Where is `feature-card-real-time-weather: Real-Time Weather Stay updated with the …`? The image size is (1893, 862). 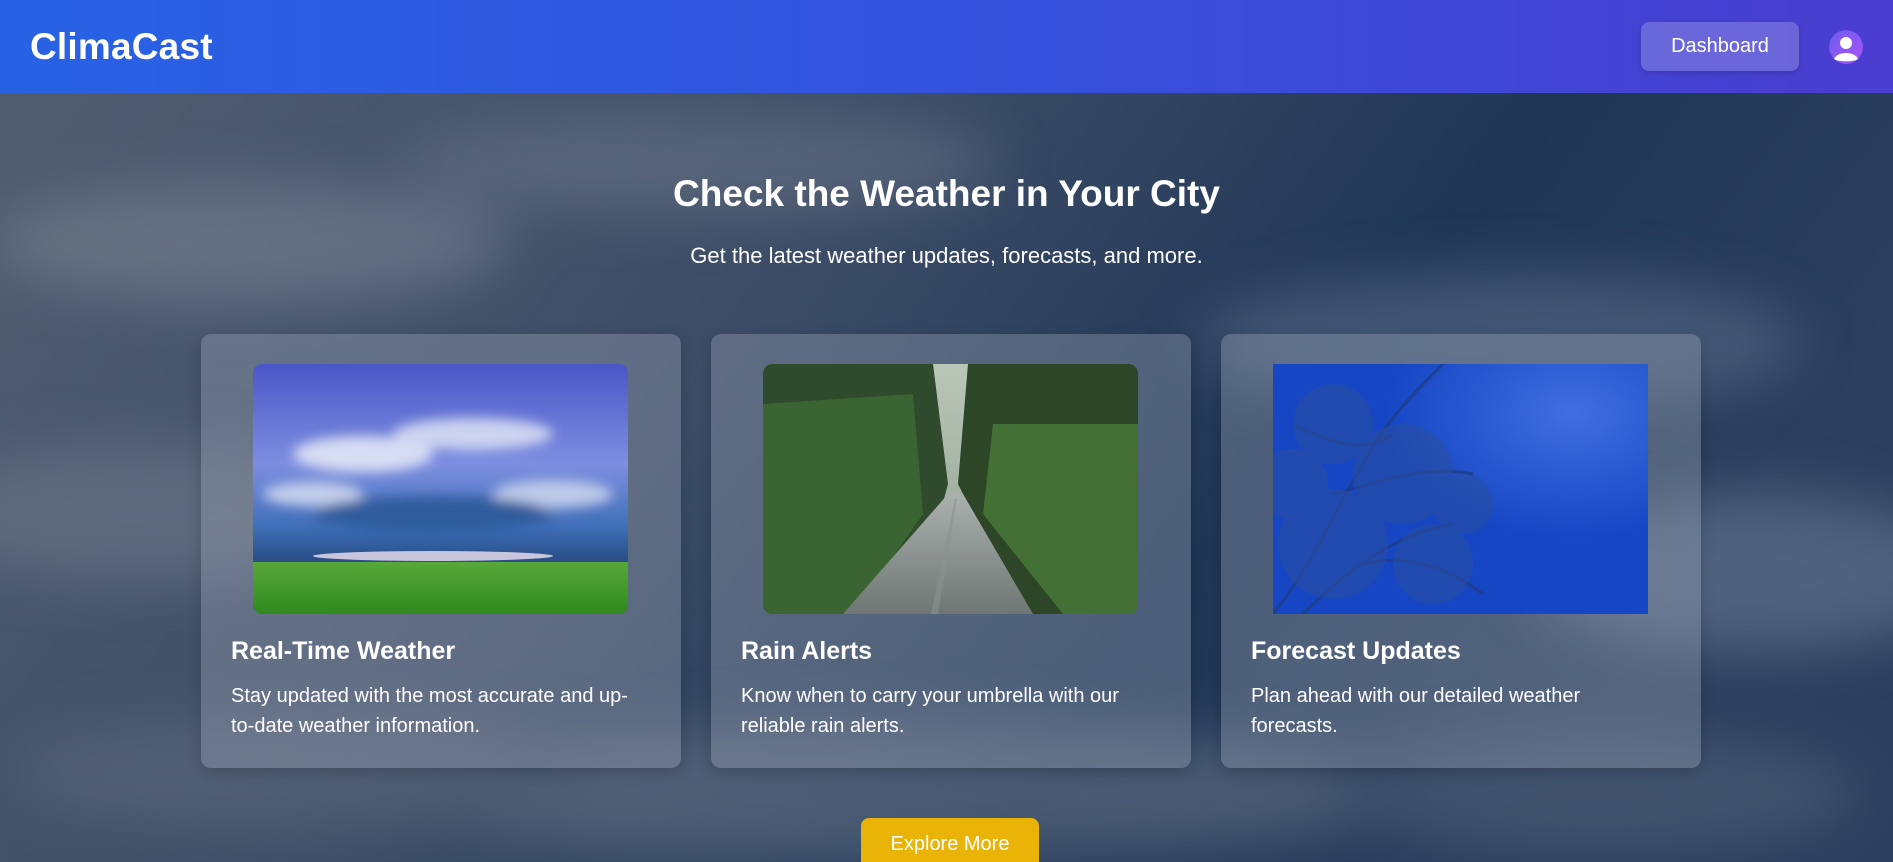
feature-card-real-time-weather: Real-Time Weather Stay updated with the … is located at coordinates (441, 551).